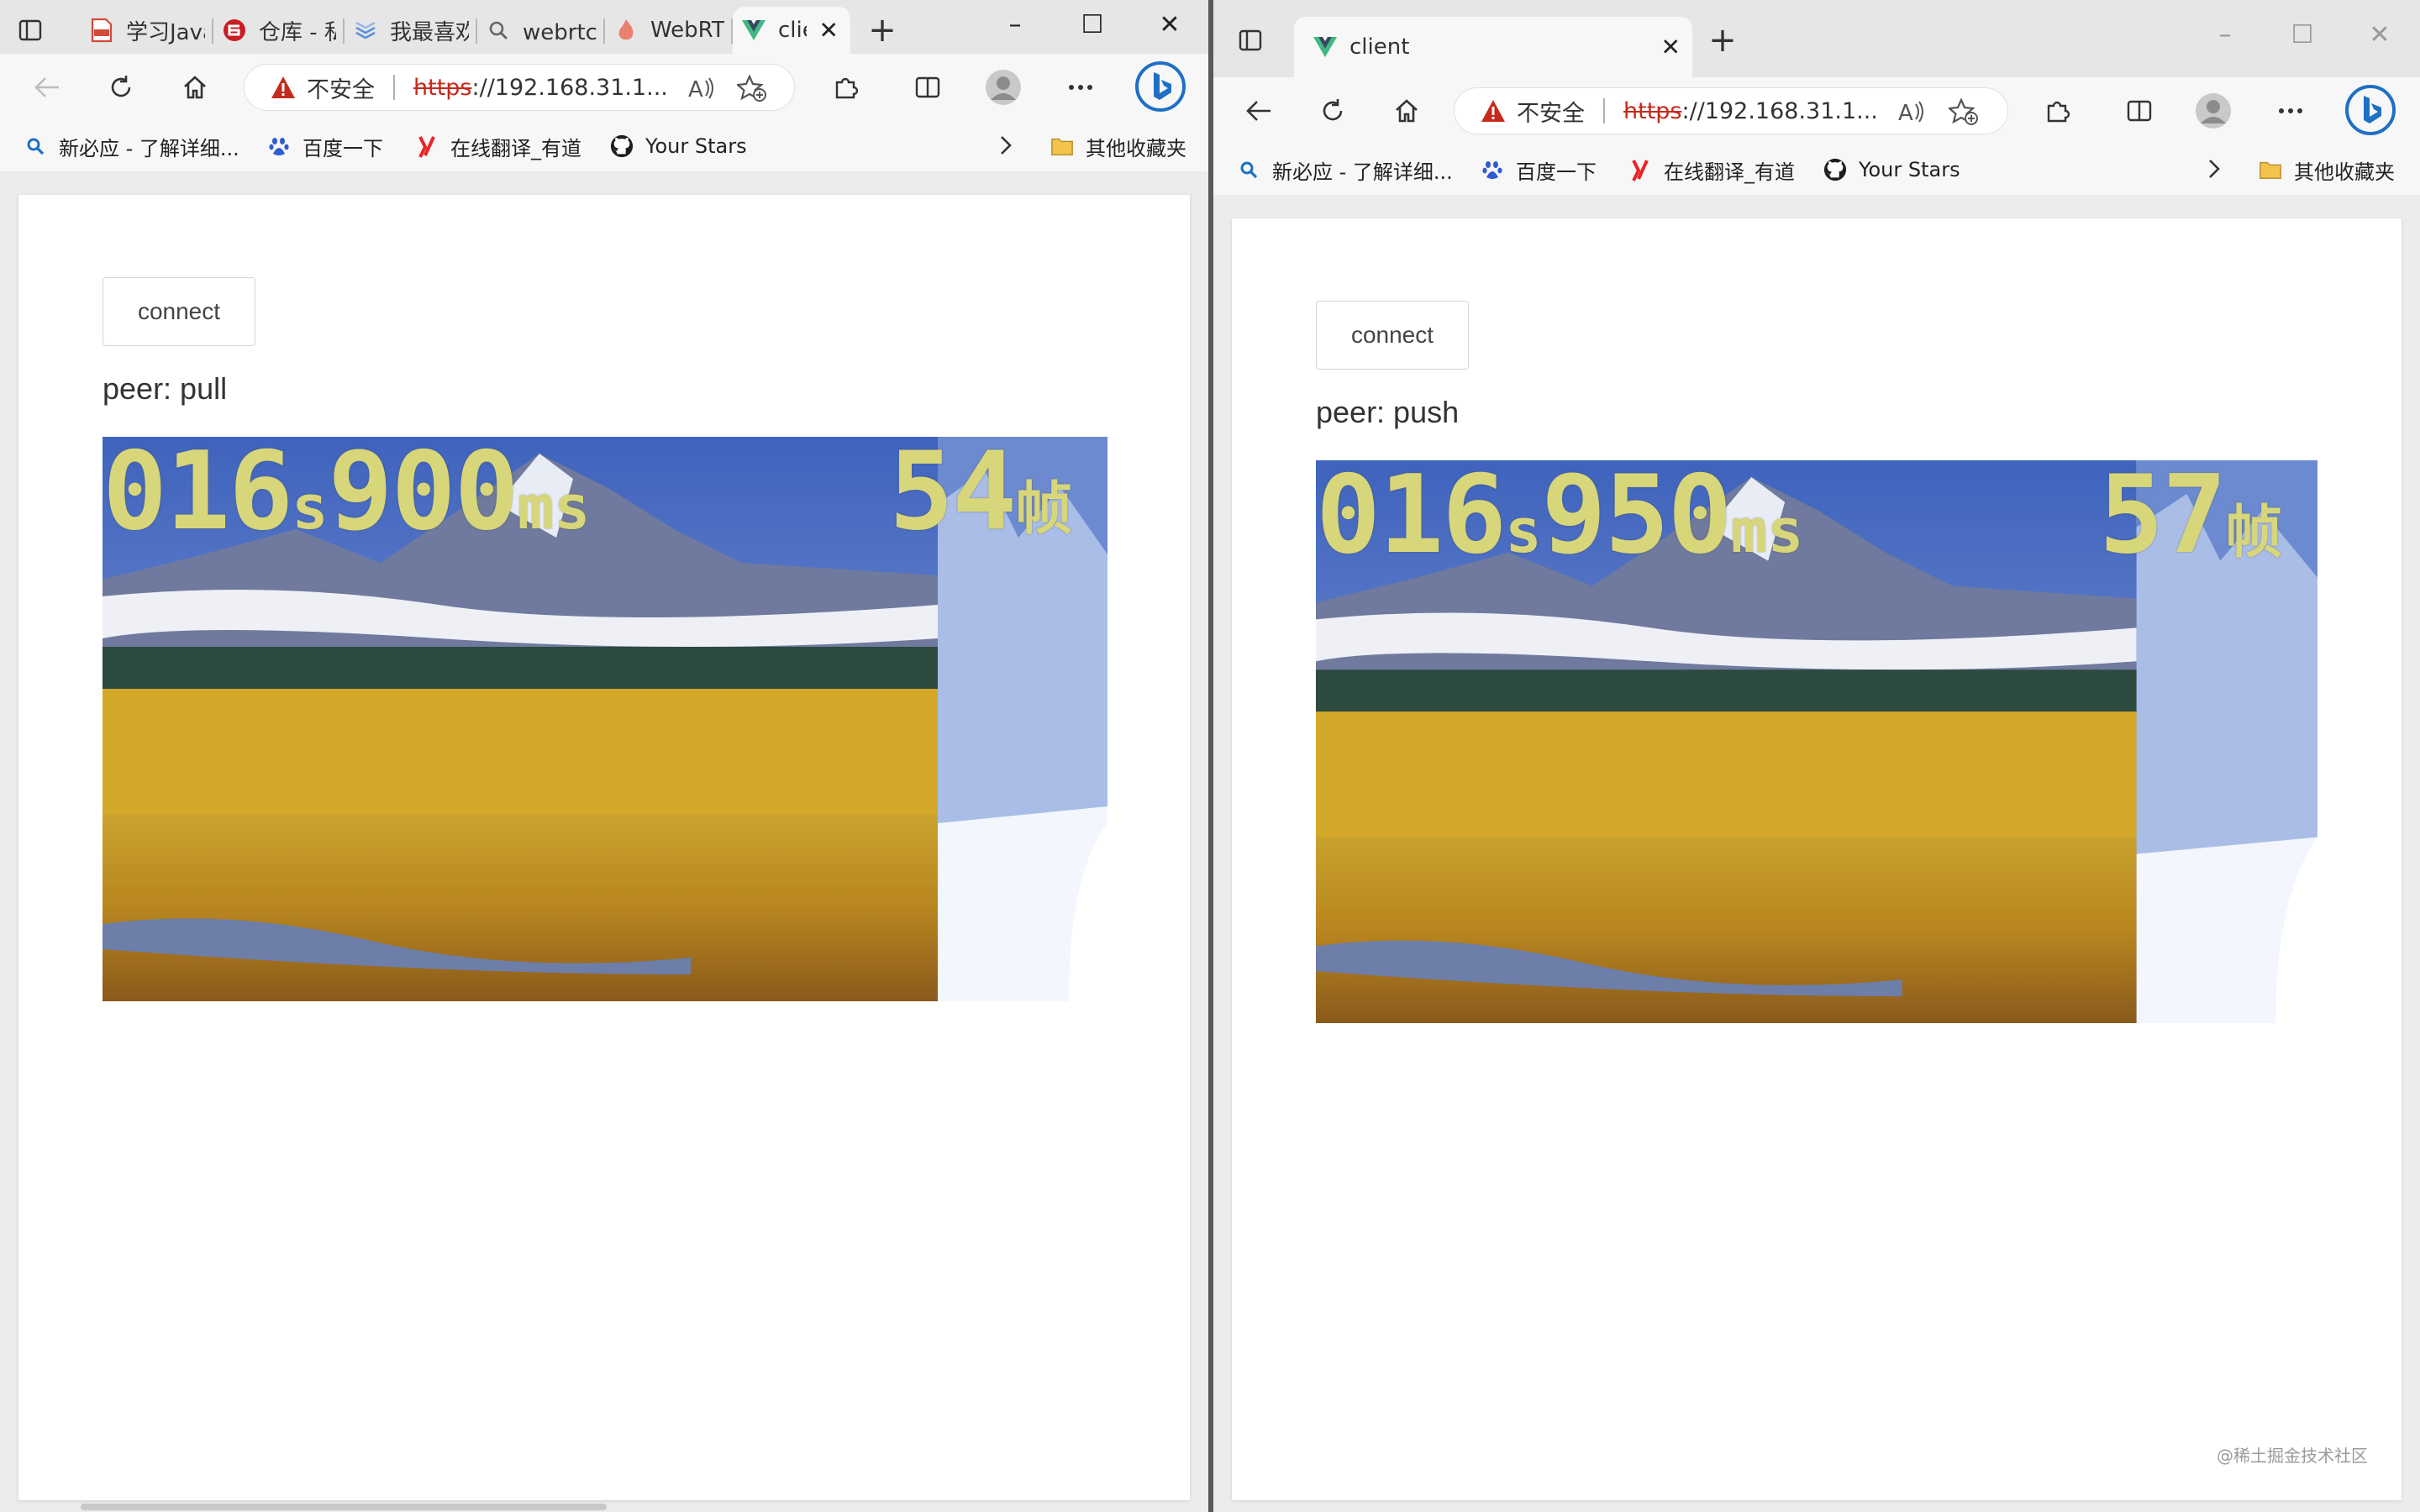 Image resolution: width=2420 pixels, height=1512 pixels. What do you see at coordinates (498, 30) in the screenshot?
I see `search-icon` at bounding box center [498, 30].